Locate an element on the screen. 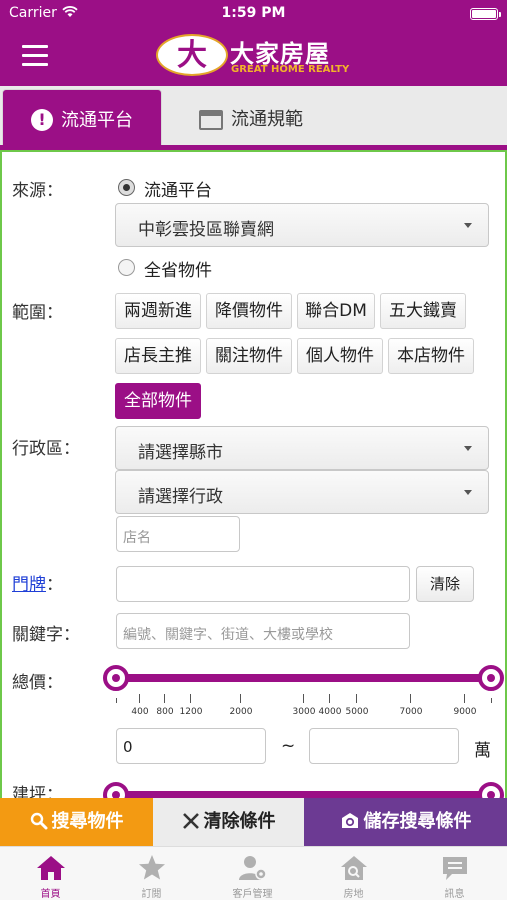  district-select: 請選擇行政 is located at coordinates (302, 492).